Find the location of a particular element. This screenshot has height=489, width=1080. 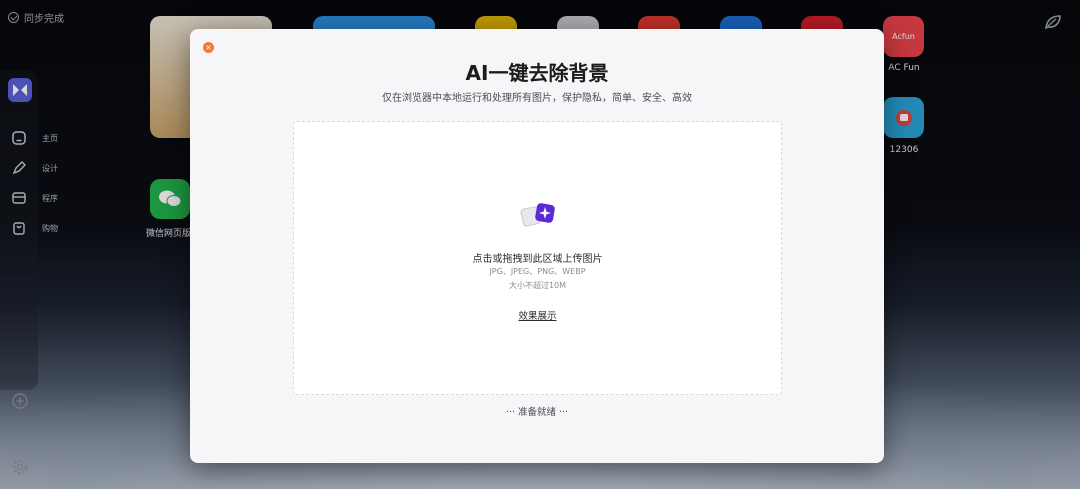

close-icon: × is located at coordinates (208, 47).